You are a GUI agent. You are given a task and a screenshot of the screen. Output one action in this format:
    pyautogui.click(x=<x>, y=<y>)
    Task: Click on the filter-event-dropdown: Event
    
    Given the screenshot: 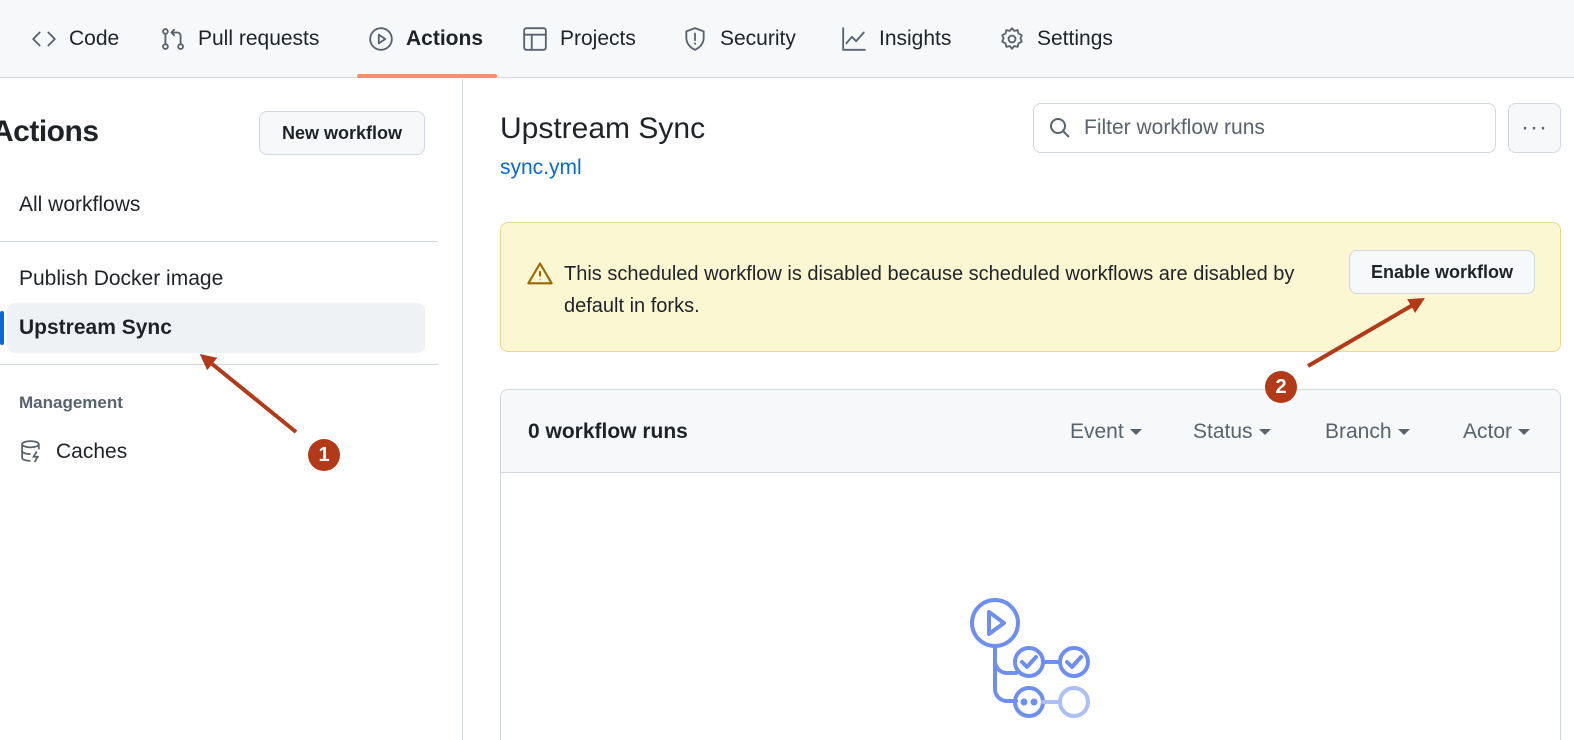 What is the action you would take?
    pyautogui.click(x=1106, y=432)
    